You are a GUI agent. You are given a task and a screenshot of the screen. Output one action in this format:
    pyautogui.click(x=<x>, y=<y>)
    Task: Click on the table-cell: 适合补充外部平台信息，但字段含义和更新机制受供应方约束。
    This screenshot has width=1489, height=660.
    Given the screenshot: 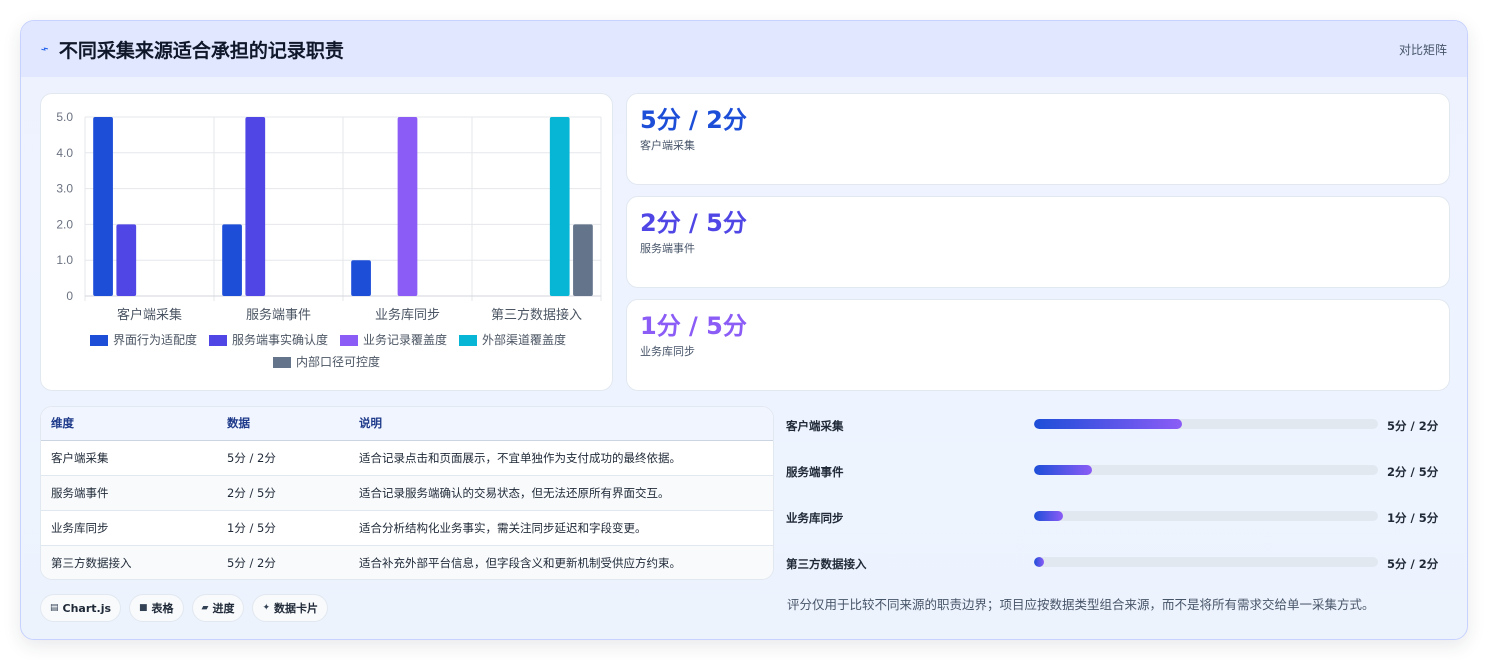 What is the action you would take?
    pyautogui.click(x=561, y=562)
    